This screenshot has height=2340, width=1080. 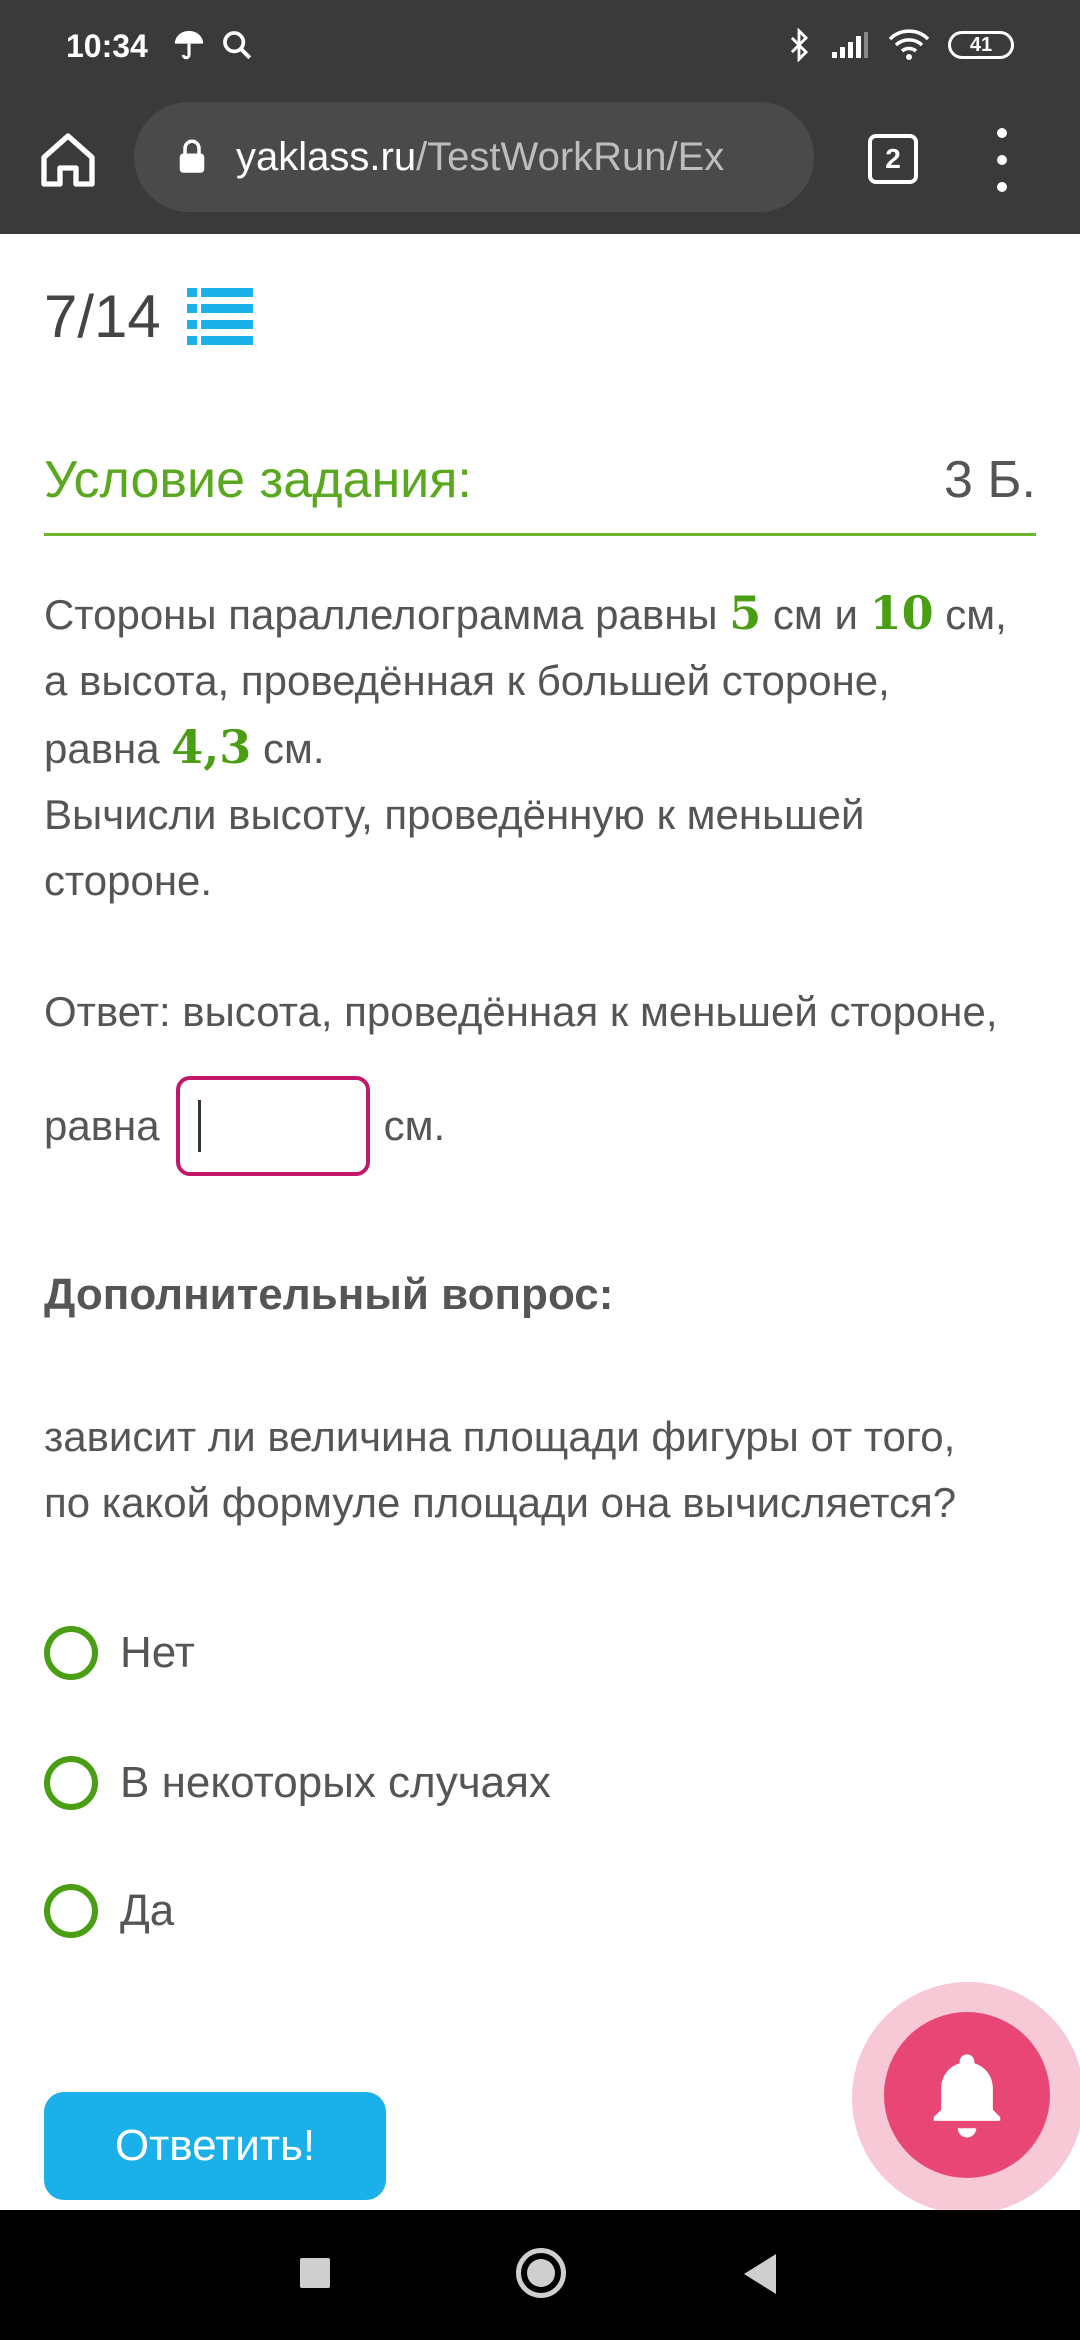 I want to click on question-line-4: Вычисли высоту, проведённую к меньшей, so click(x=454, y=814).